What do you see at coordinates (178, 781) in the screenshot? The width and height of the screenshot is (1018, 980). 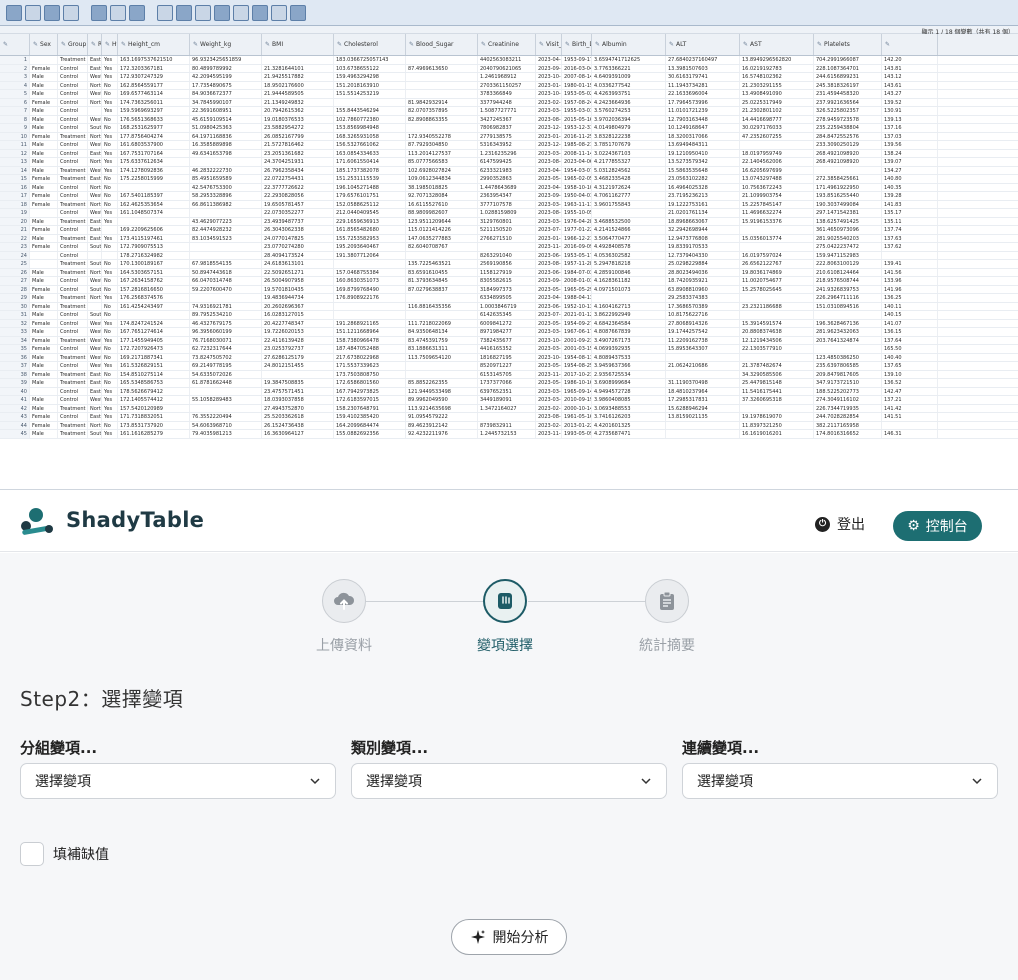 I see `group-variable-select: 選擇變項` at bounding box center [178, 781].